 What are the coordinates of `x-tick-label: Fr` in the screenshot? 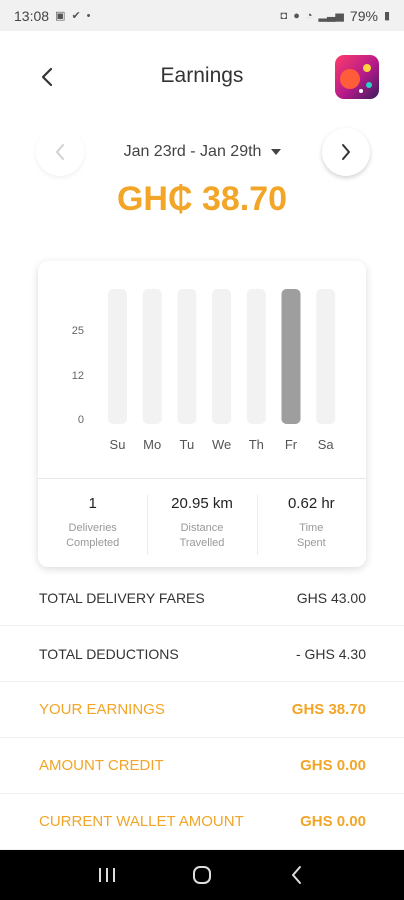 It's located at (291, 444).